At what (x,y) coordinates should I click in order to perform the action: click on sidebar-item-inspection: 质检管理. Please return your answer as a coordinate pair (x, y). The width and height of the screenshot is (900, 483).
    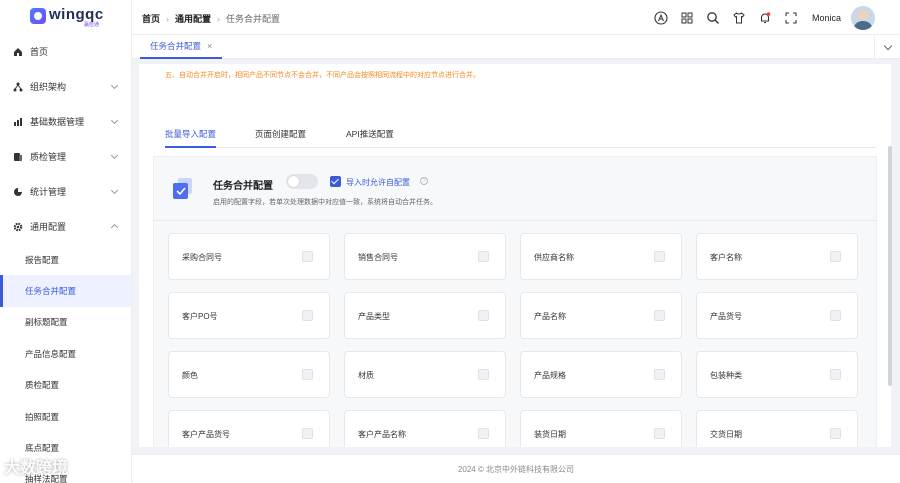
    Looking at the image, I should click on (65, 156).